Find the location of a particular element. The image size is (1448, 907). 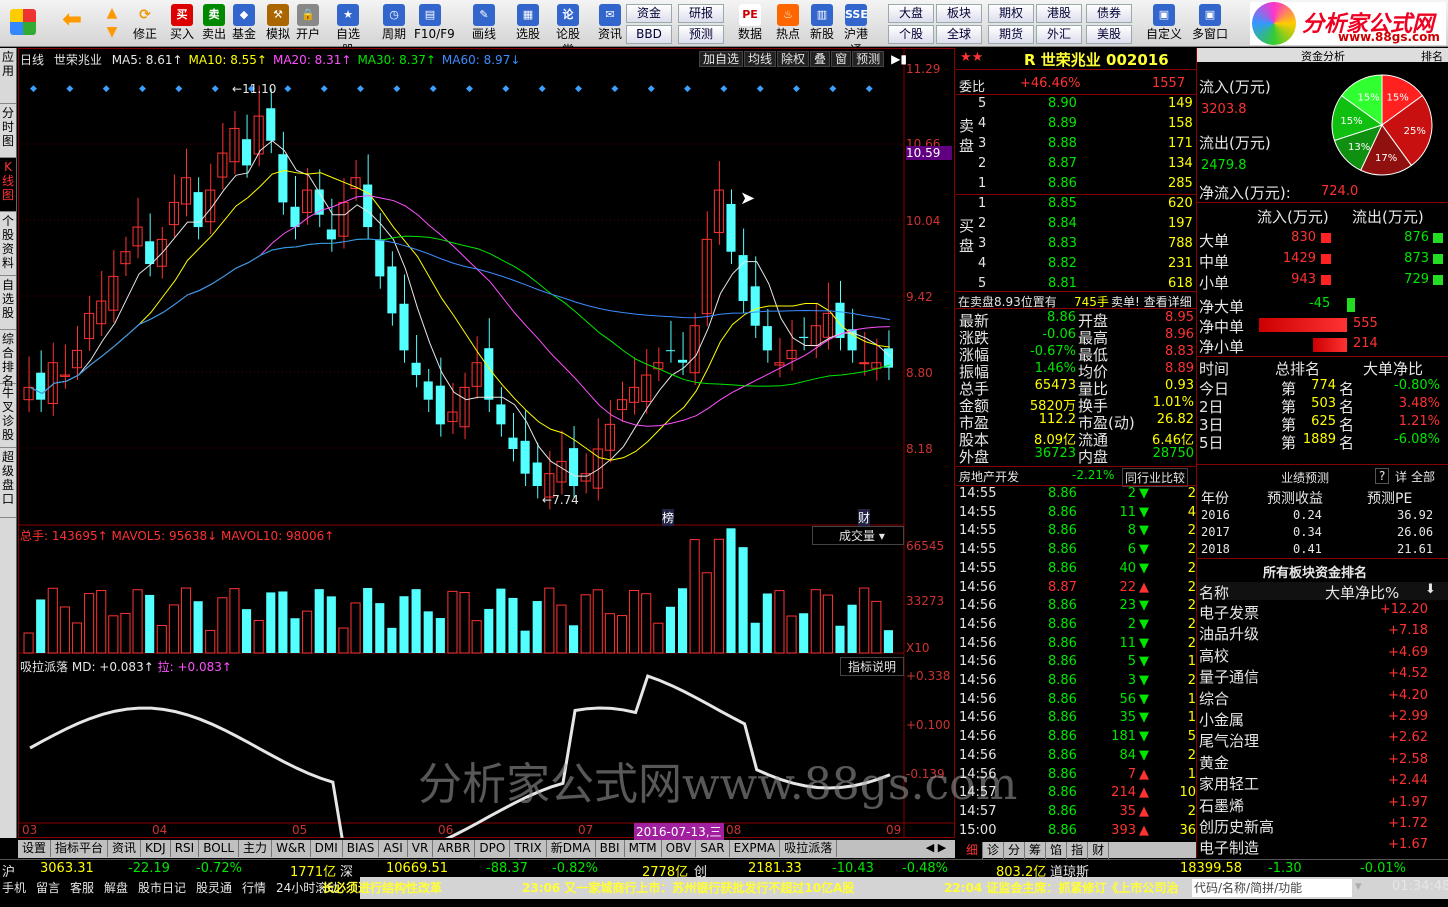

left-tab-0: 应用 is located at coordinates (8, 76).